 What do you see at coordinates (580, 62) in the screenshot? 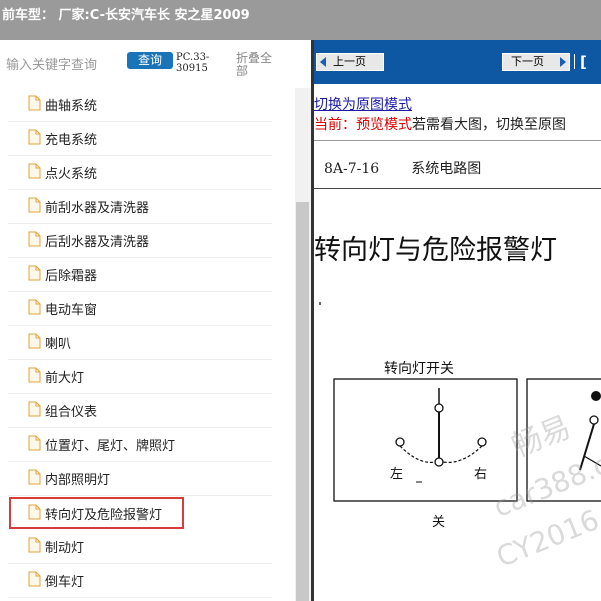
I see `more-button: [` at bounding box center [580, 62].